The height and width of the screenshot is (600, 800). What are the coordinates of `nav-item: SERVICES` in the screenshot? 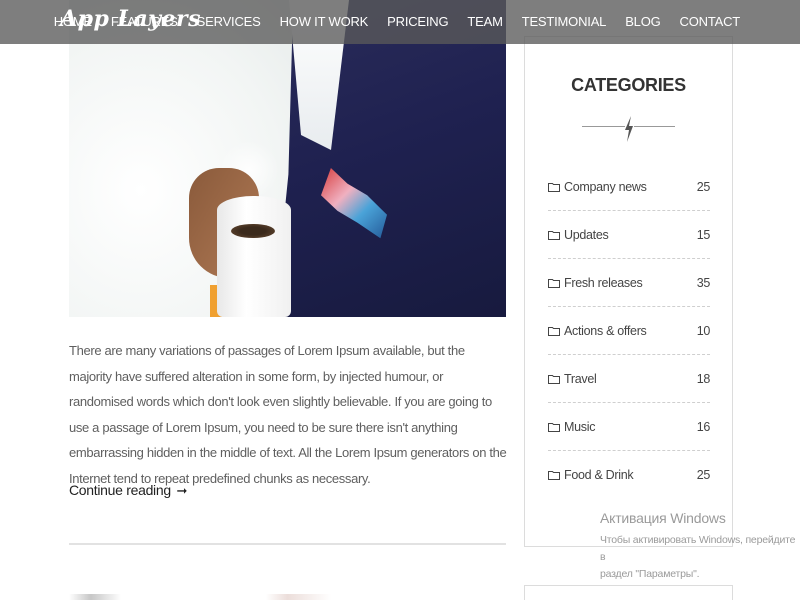 It's located at (229, 22).